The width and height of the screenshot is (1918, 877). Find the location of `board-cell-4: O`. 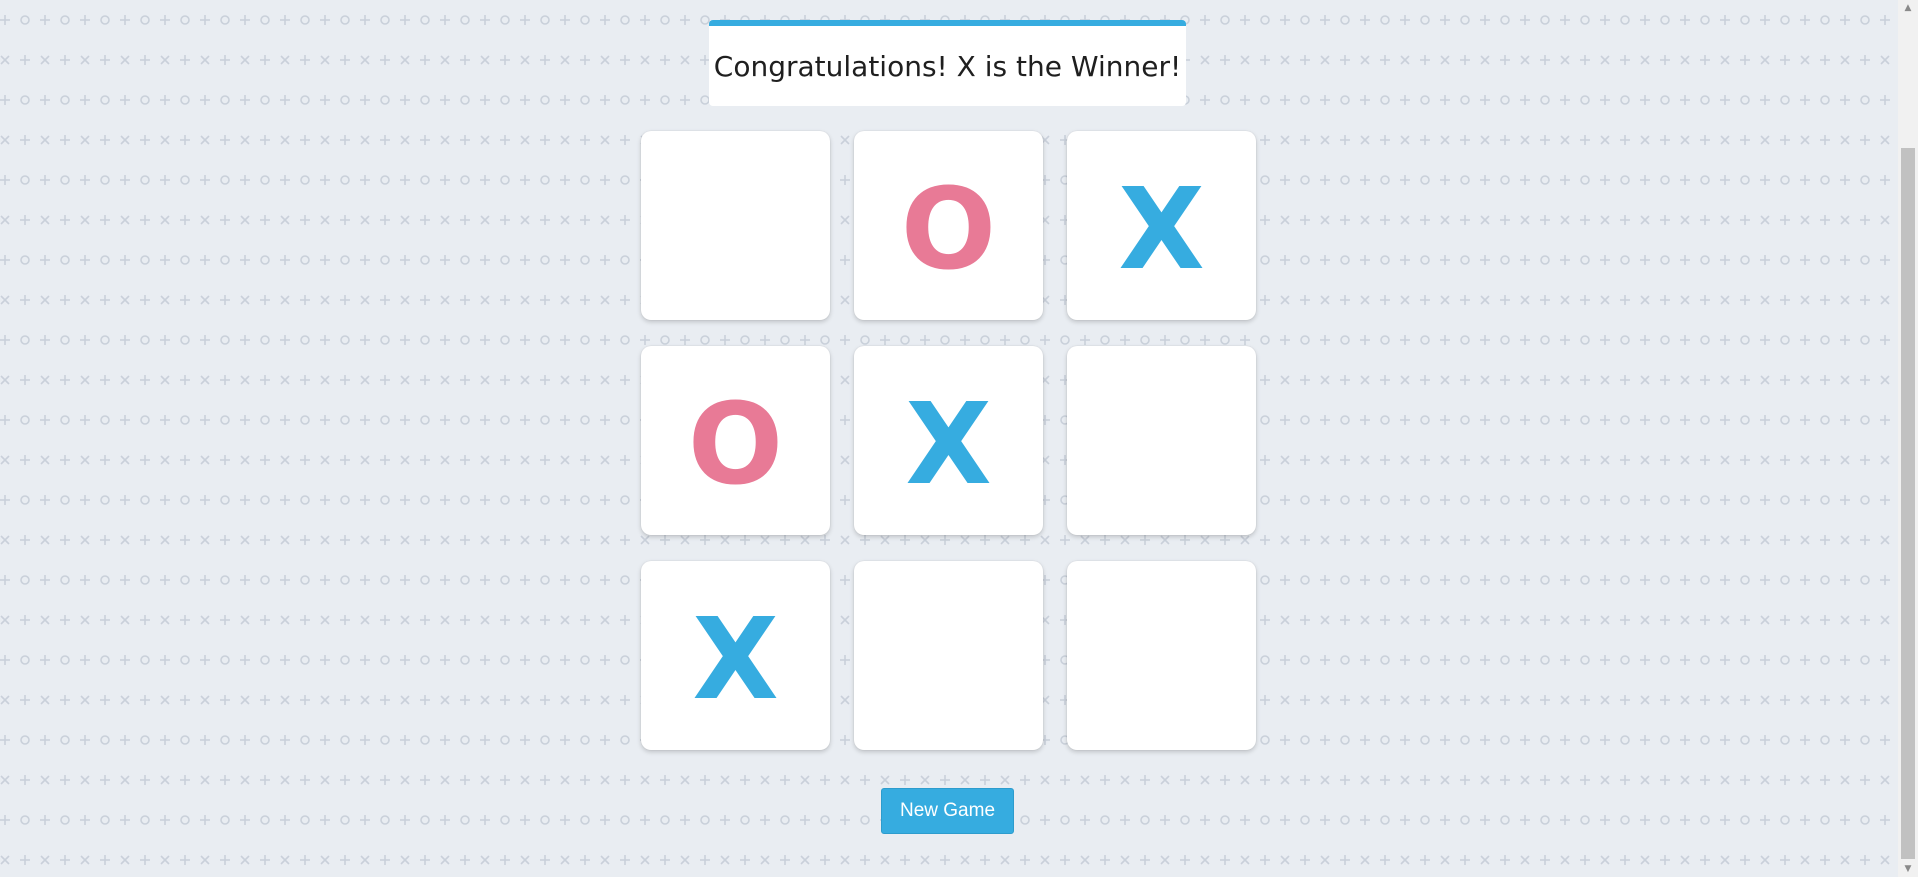

board-cell-4: O is located at coordinates (735, 440).